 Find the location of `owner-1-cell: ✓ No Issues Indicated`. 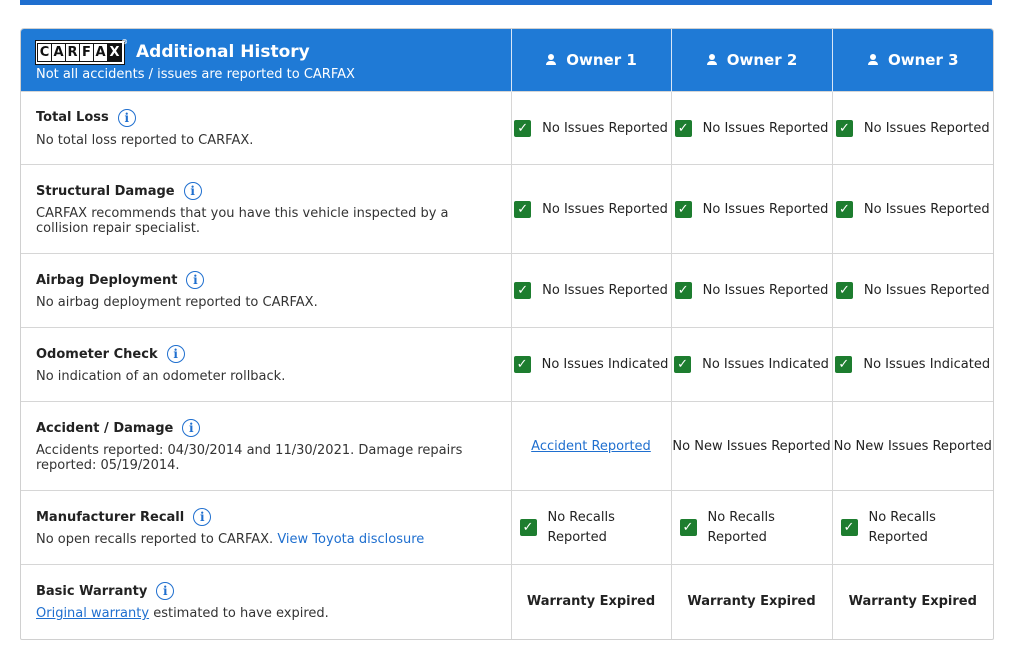

owner-1-cell: ✓ No Issues Indicated is located at coordinates (590, 364).